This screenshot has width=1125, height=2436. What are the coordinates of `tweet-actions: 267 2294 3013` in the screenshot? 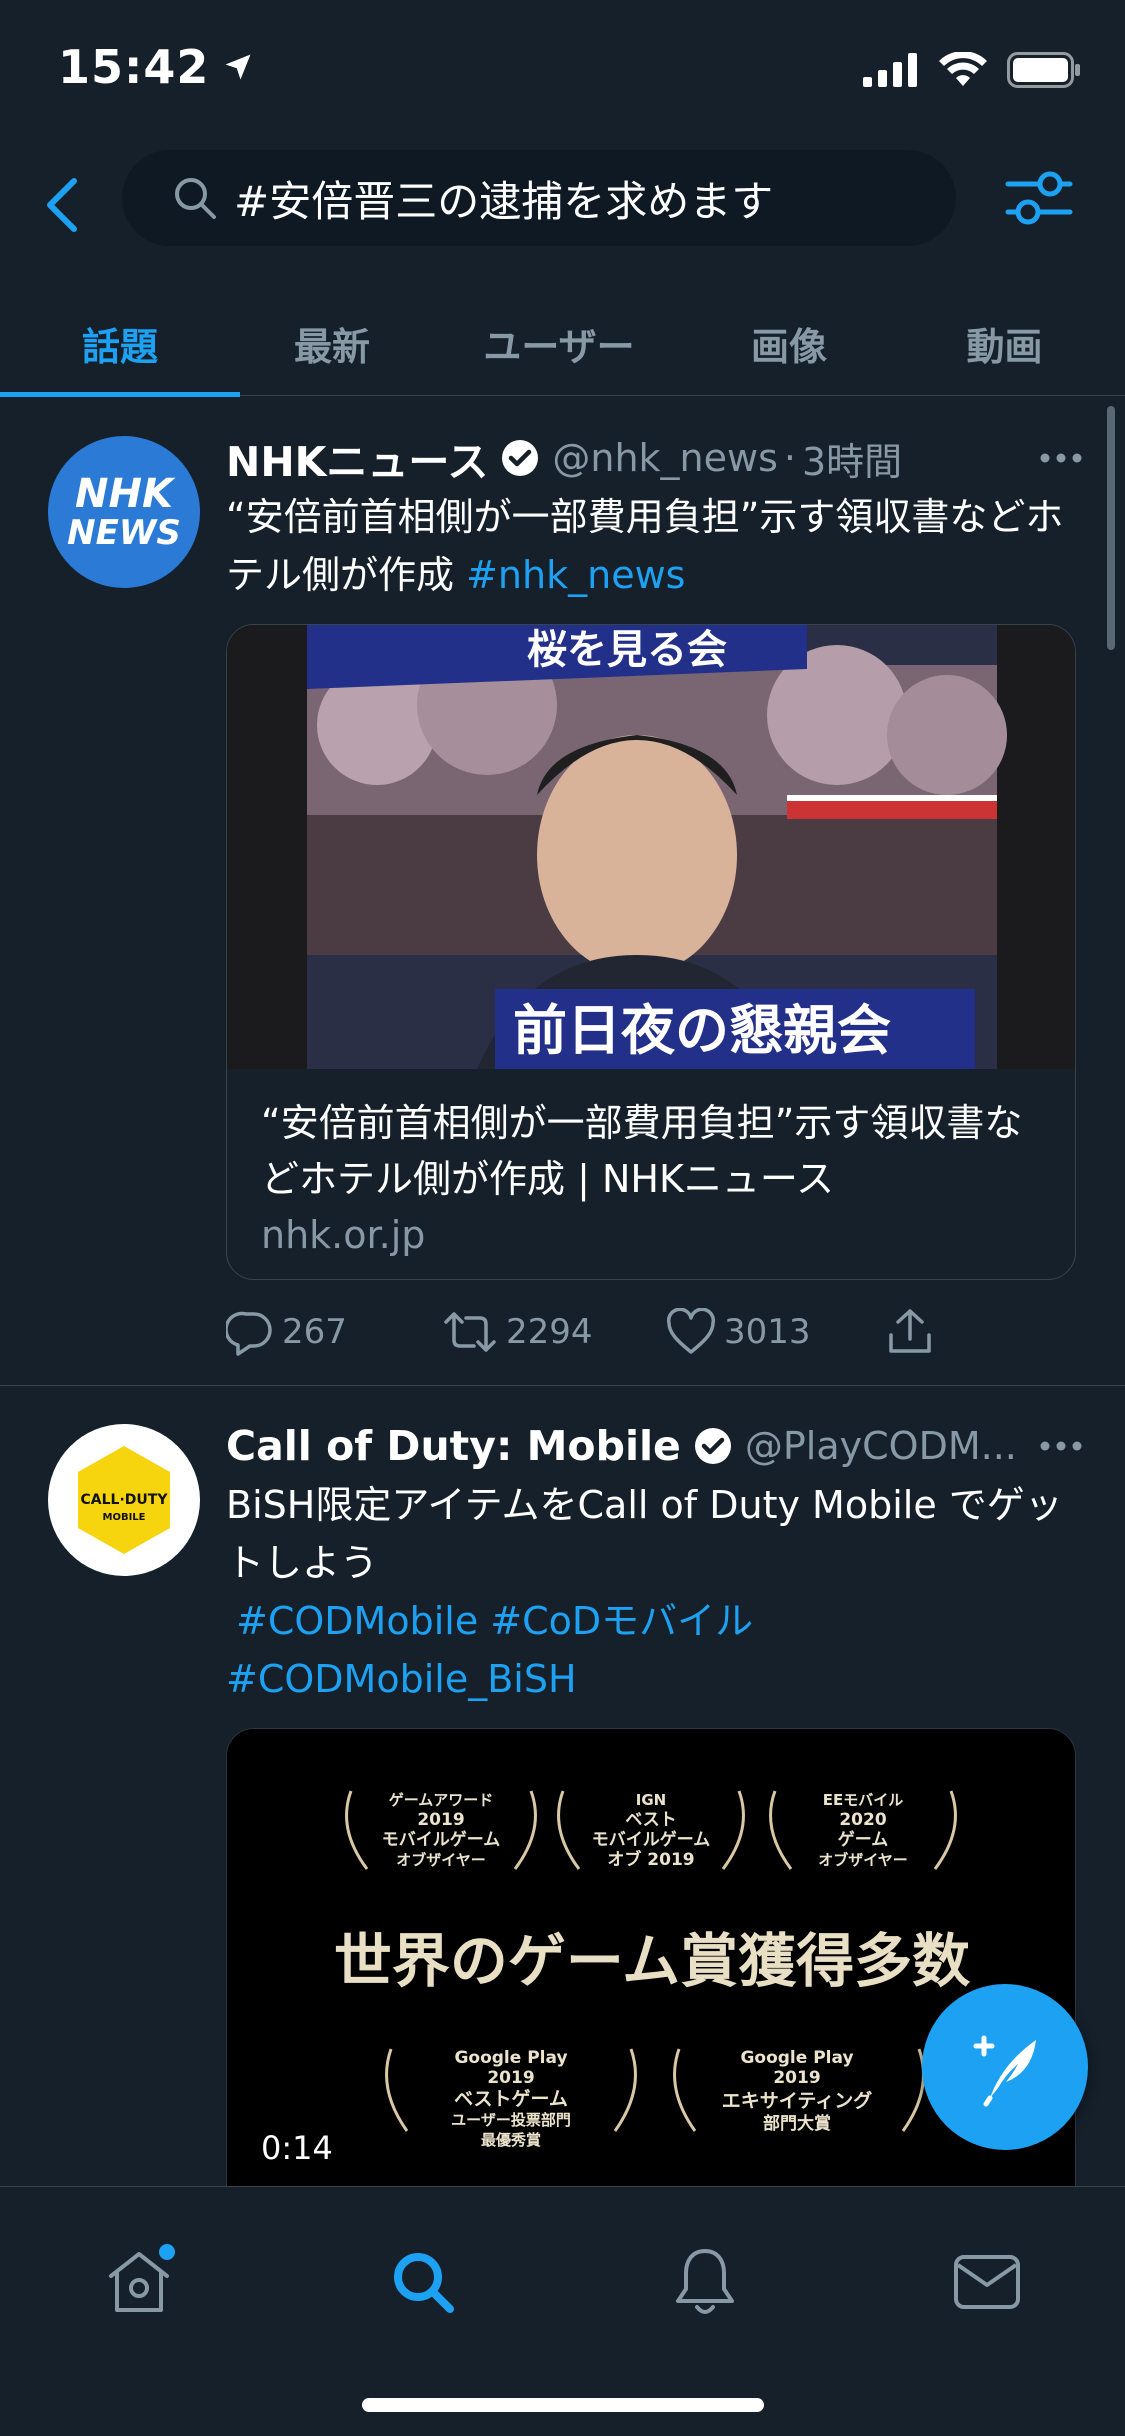 It's located at (586, 1332).